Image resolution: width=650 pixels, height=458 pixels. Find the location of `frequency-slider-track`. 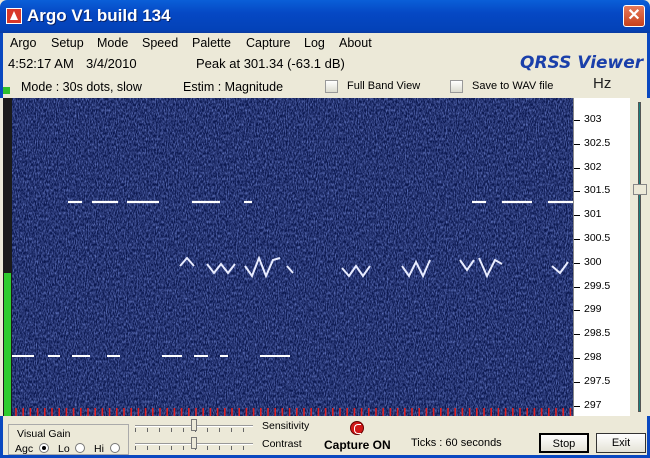

frequency-slider-track is located at coordinates (639, 257).